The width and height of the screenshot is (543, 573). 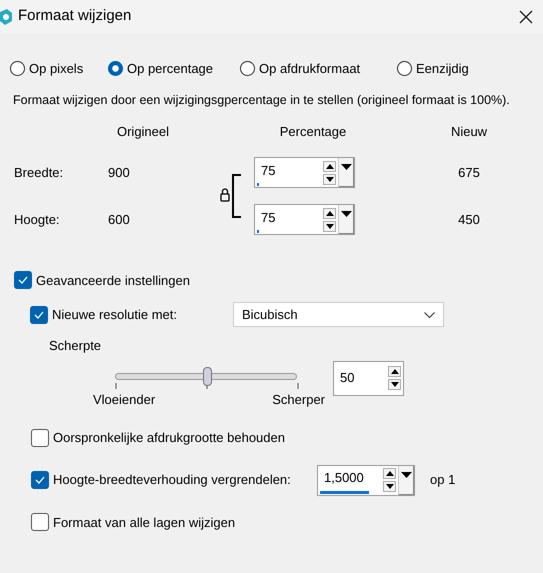 I want to click on description-text: Formaat wijzigen door een wijzigingsgpercentage in te stellen (origineel formaat is 100%)., so click(x=262, y=100).